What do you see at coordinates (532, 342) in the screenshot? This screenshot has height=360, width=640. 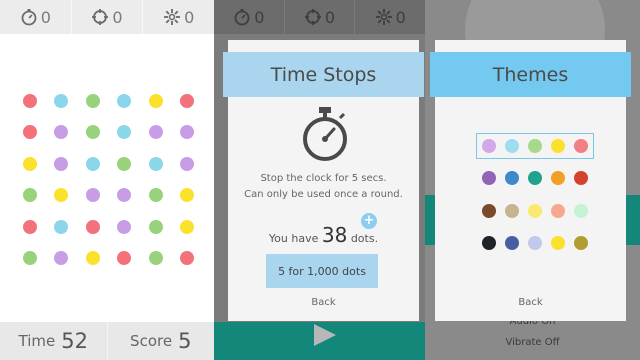 I see `vibrate-toggle: Vibrate Off` at bounding box center [532, 342].